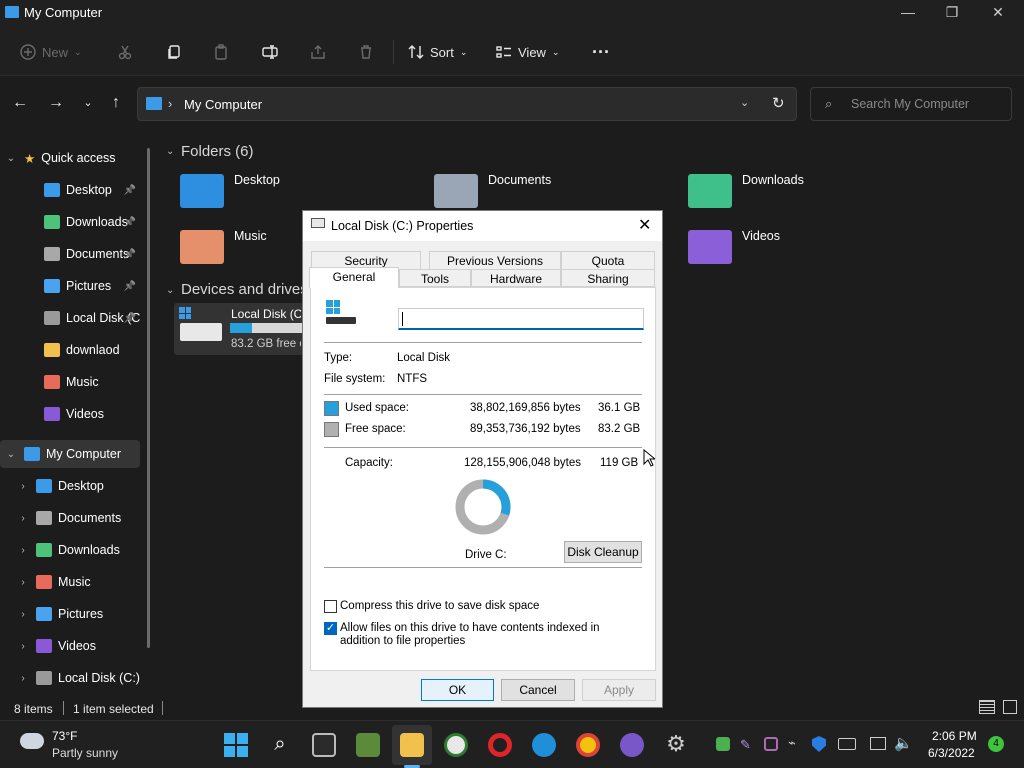  Describe the element at coordinates (280, 745) in the screenshot. I see `search-icon: ⌕` at that location.